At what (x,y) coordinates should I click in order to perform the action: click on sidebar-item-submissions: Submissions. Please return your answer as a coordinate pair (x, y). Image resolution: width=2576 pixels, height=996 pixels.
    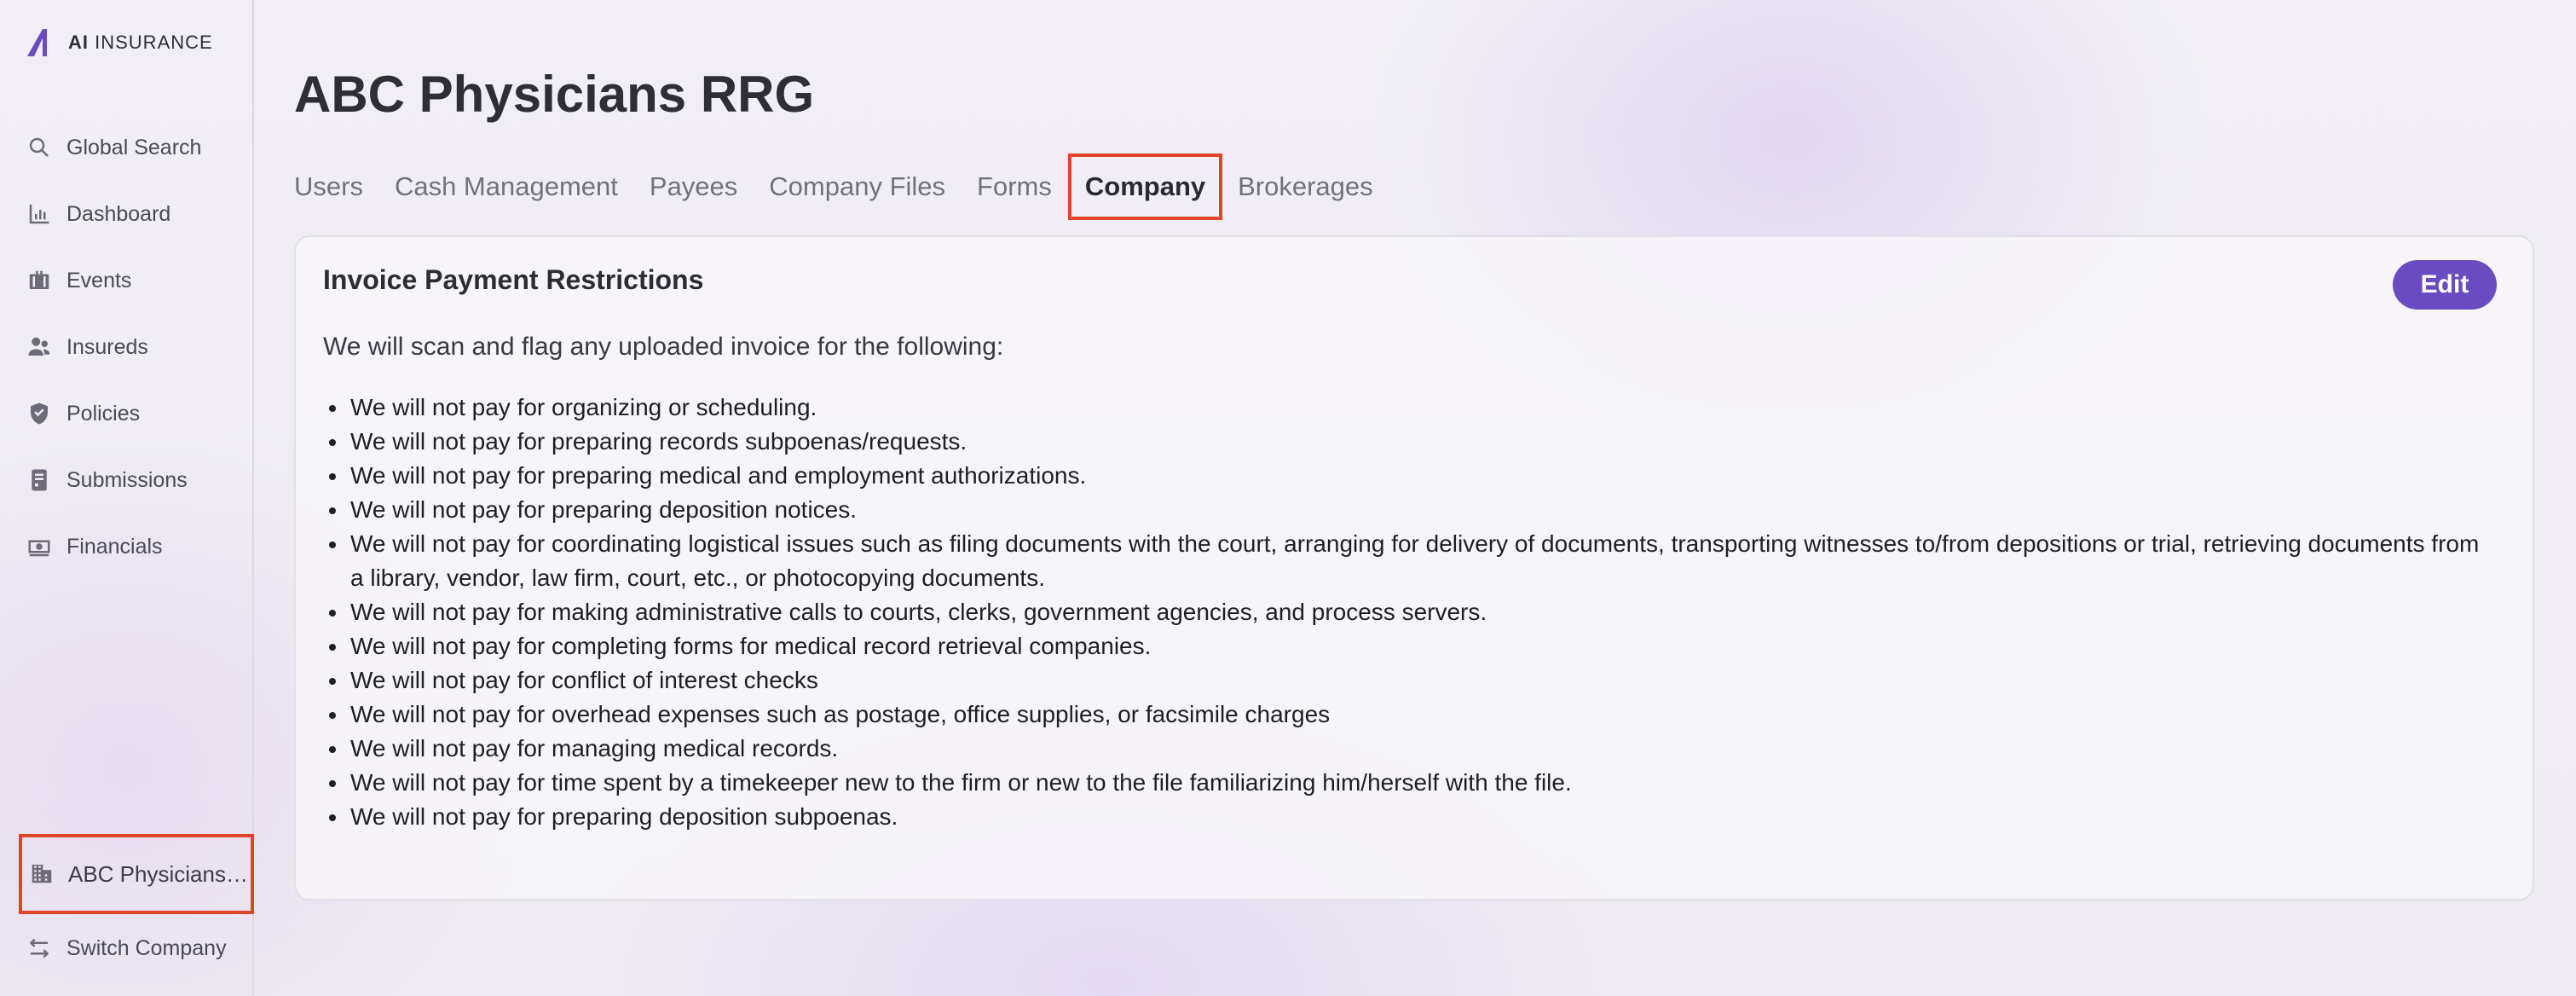
    Looking at the image, I should click on (107, 480).